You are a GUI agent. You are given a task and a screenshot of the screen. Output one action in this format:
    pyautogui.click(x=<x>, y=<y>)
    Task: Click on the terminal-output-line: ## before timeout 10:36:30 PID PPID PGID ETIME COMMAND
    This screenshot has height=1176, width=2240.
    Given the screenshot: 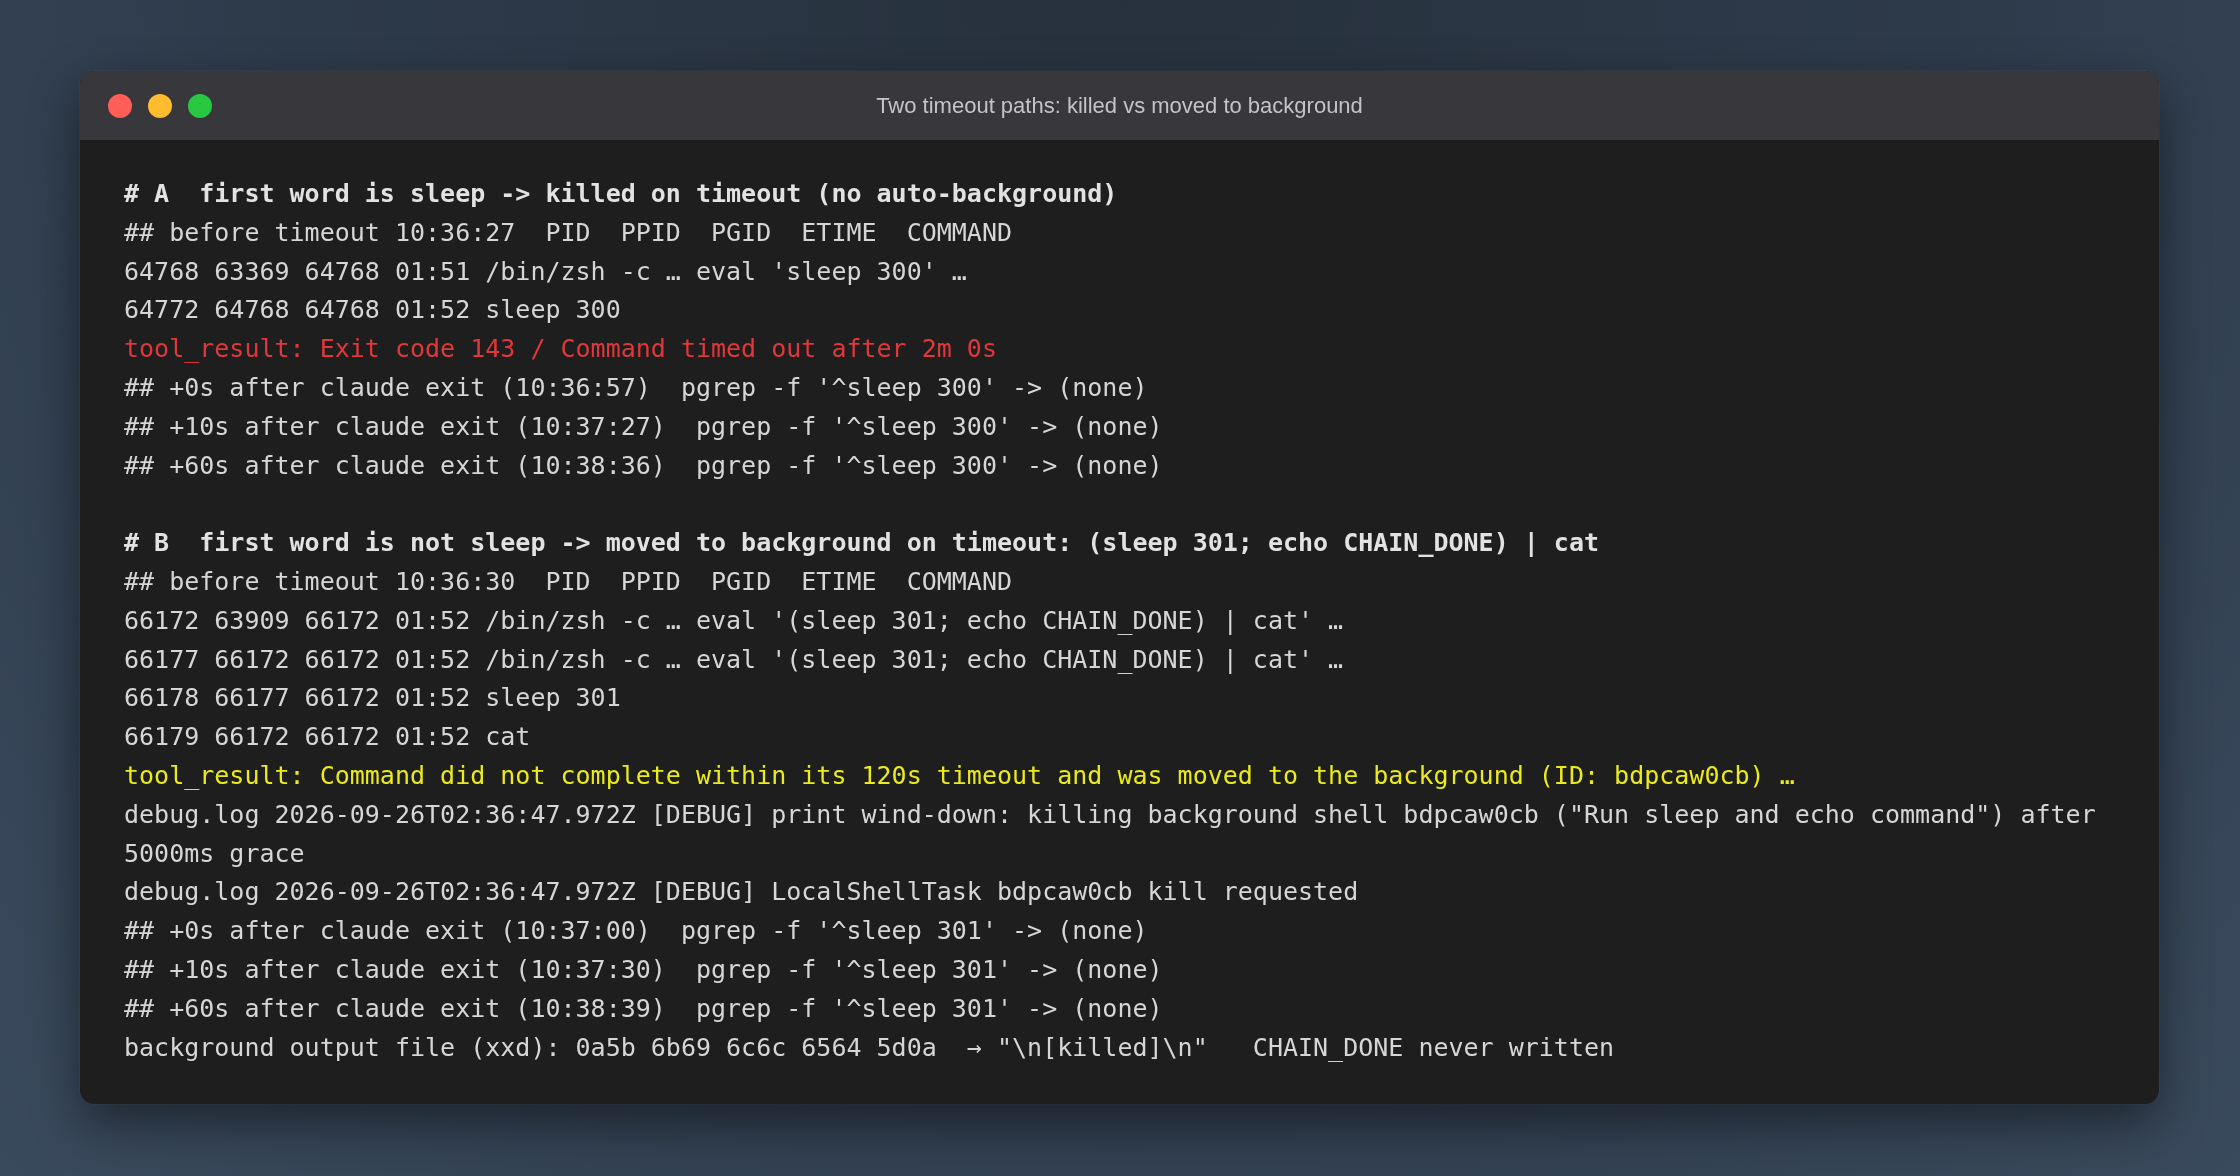 What is the action you would take?
    pyautogui.click(x=569, y=581)
    